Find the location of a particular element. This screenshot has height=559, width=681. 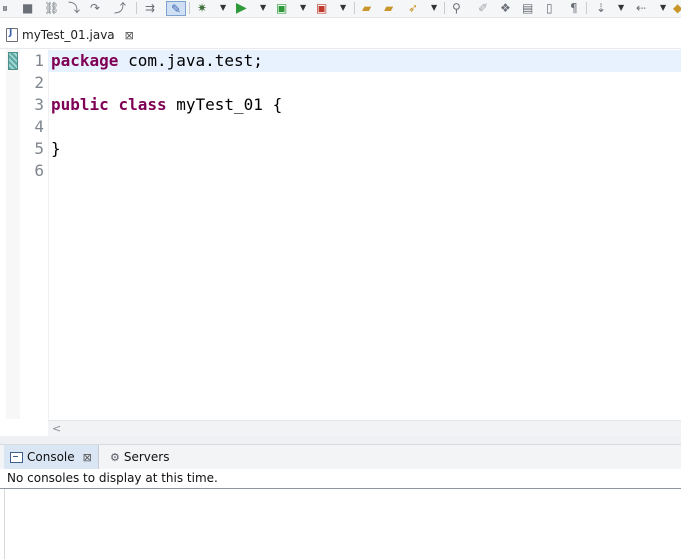

keyword-class: class is located at coordinates (142, 104).